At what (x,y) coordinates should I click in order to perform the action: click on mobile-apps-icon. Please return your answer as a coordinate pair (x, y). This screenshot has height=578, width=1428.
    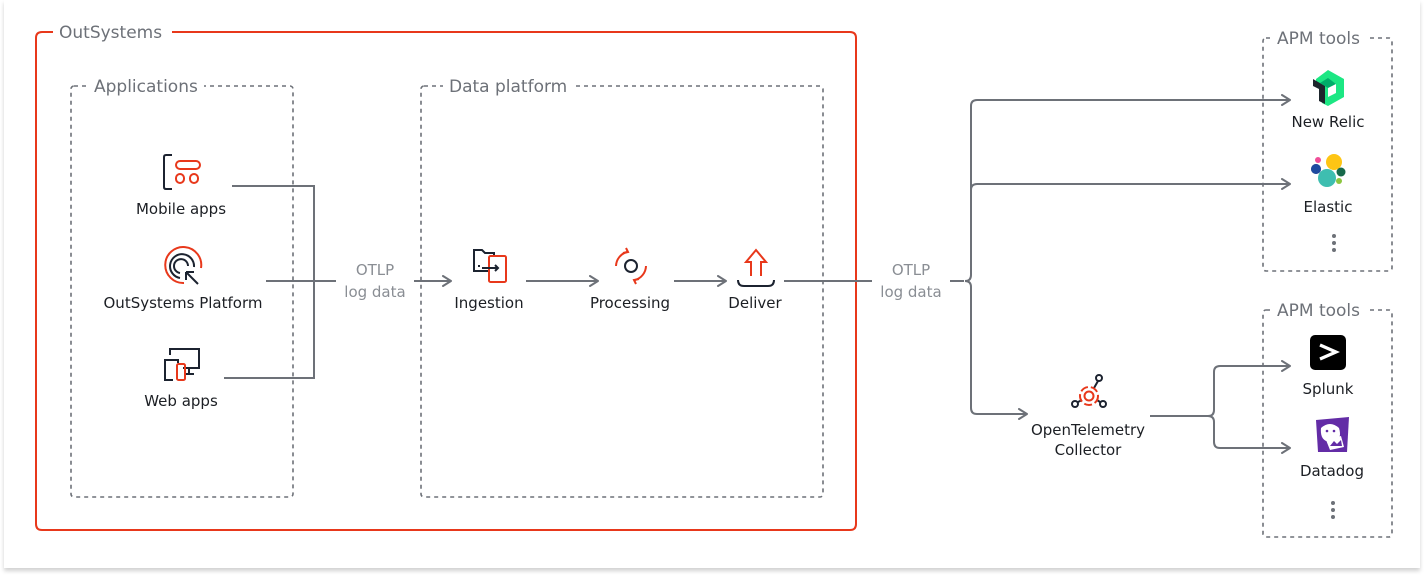
    Looking at the image, I should click on (182, 172).